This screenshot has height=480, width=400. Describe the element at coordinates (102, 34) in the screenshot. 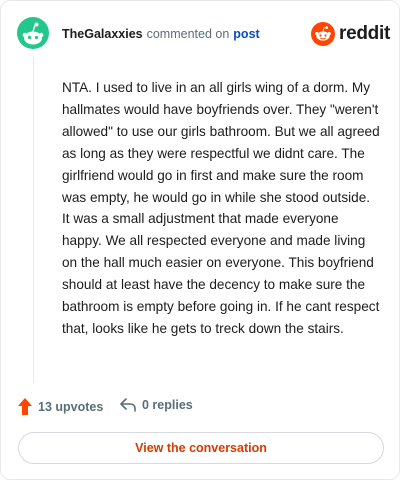

I see `username-link: TheGalaxxies` at that location.